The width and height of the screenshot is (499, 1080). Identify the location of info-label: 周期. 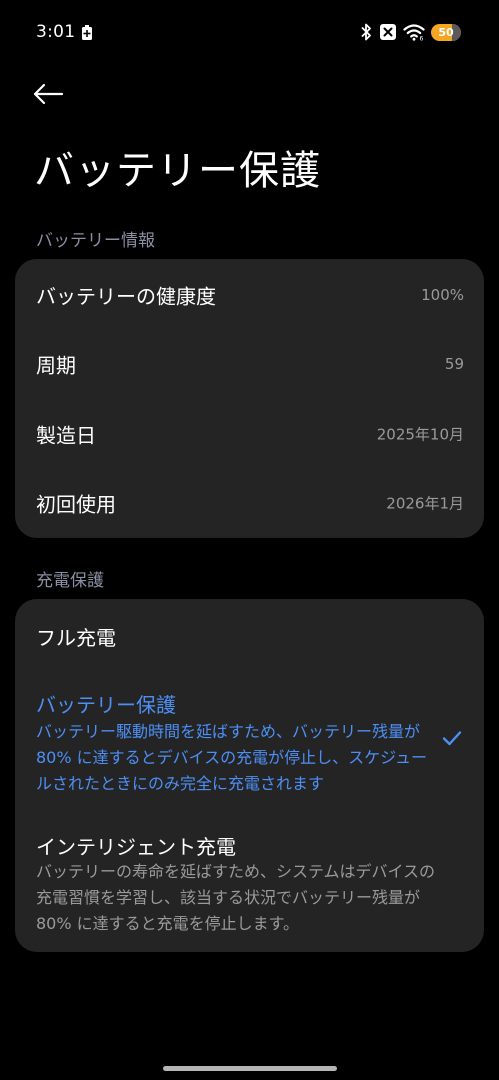
(56, 365).